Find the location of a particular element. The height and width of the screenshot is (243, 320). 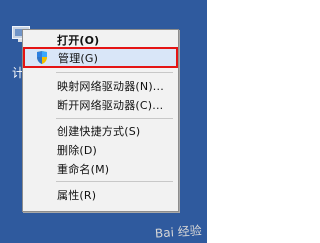

menu-item-delete-label: 删除(D) is located at coordinates (77, 150).